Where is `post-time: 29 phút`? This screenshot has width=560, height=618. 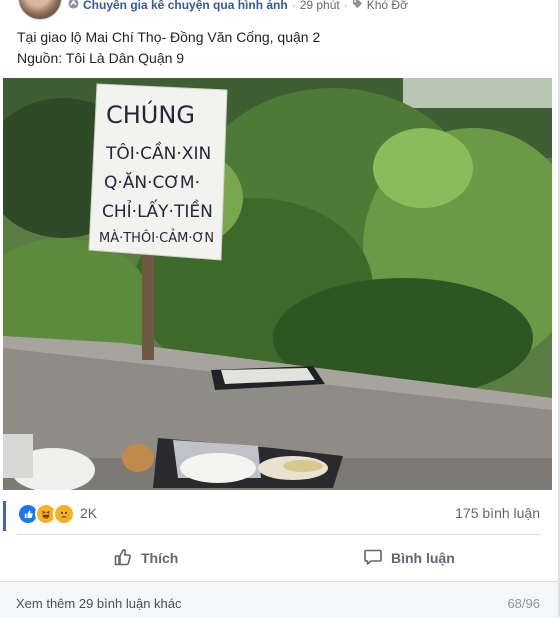
post-time: 29 phút is located at coordinates (320, 6).